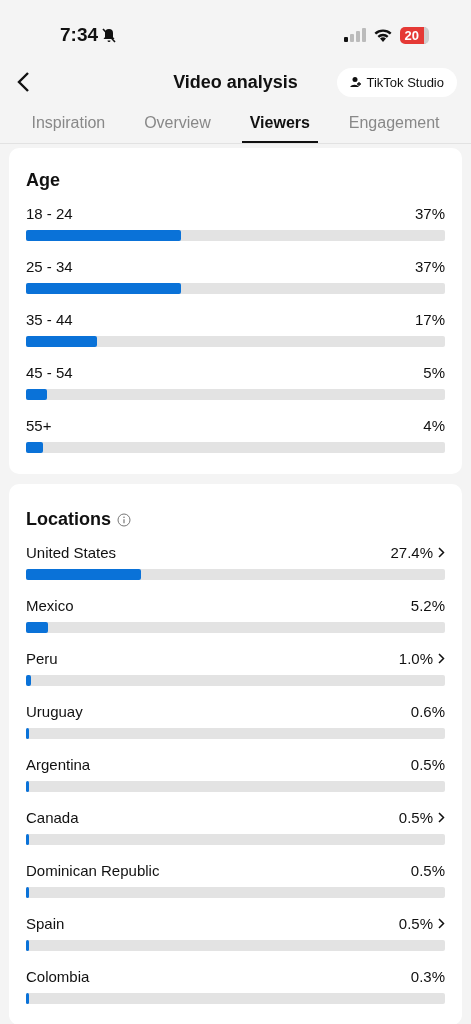 This screenshot has width=471, height=1024. Describe the element at coordinates (429, 319) in the screenshot. I see `row-value: 17%` at that location.